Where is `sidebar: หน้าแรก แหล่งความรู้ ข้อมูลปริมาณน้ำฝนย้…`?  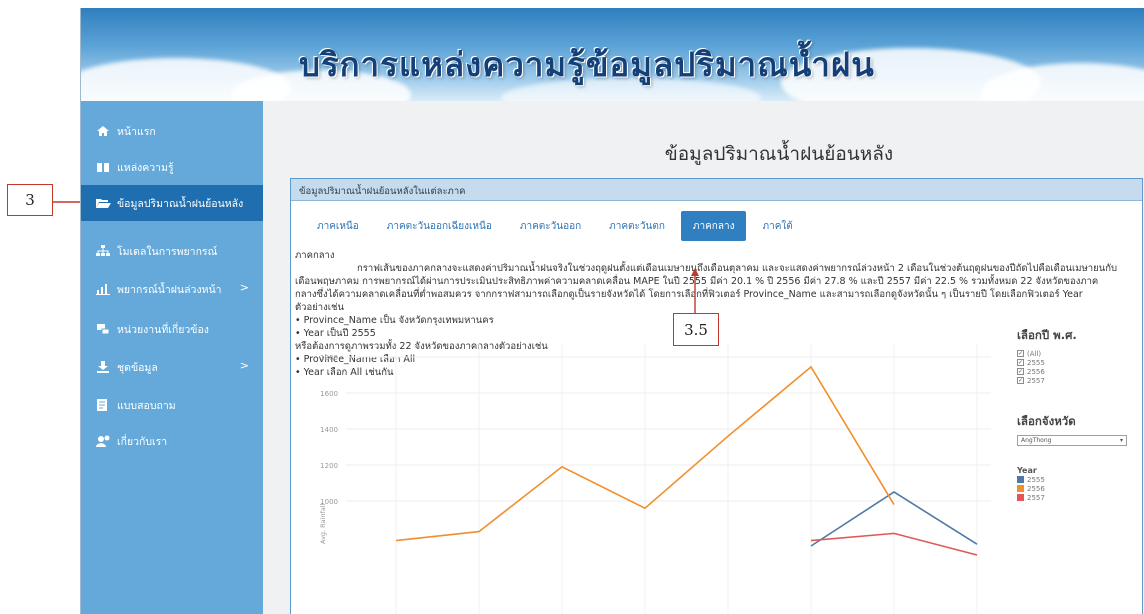 sidebar: หน้าแรก แหล่งความรู้ ข้อมูลปริมาณน้ำฝนย้… is located at coordinates (172, 357).